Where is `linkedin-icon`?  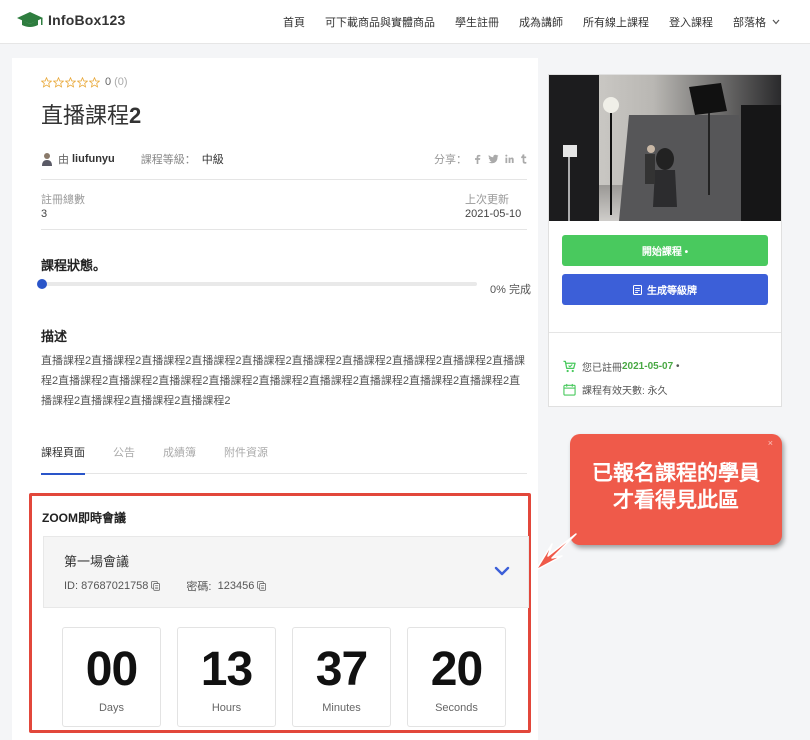
linkedin-icon is located at coordinates (509, 159).